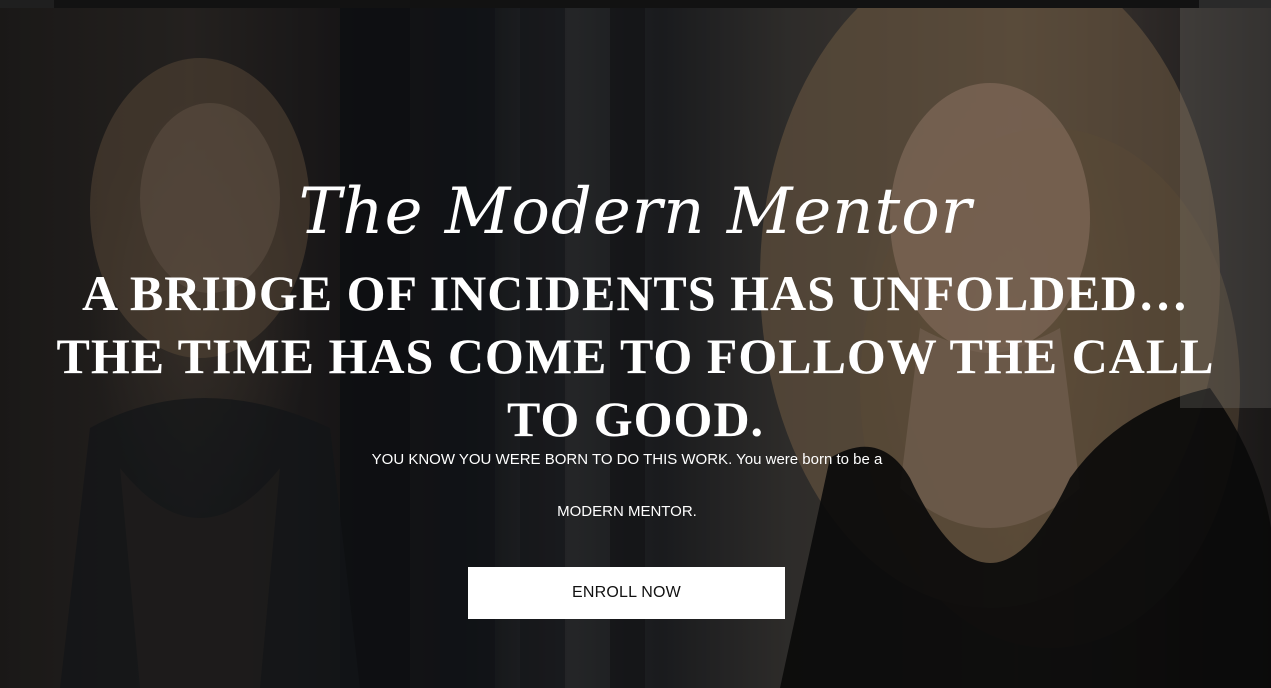 The height and width of the screenshot is (688, 1271). I want to click on top-nav-bar, so click(635, 4).